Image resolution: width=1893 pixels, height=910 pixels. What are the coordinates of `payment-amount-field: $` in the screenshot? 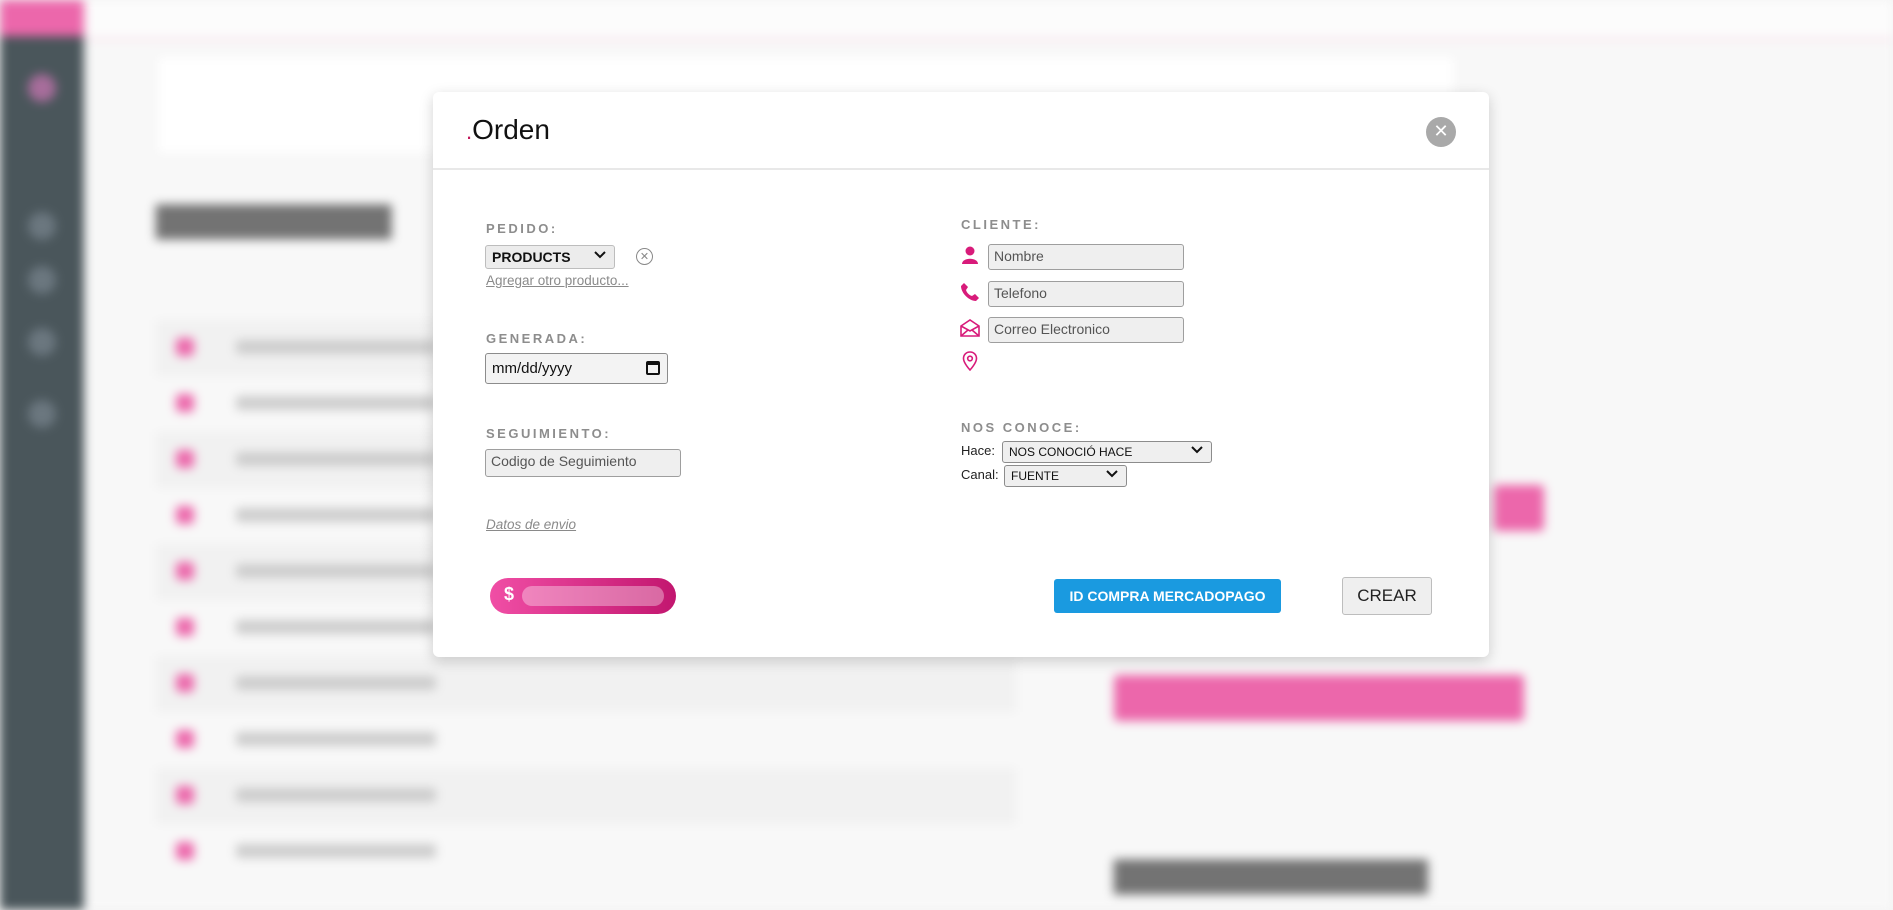 It's located at (583, 596).